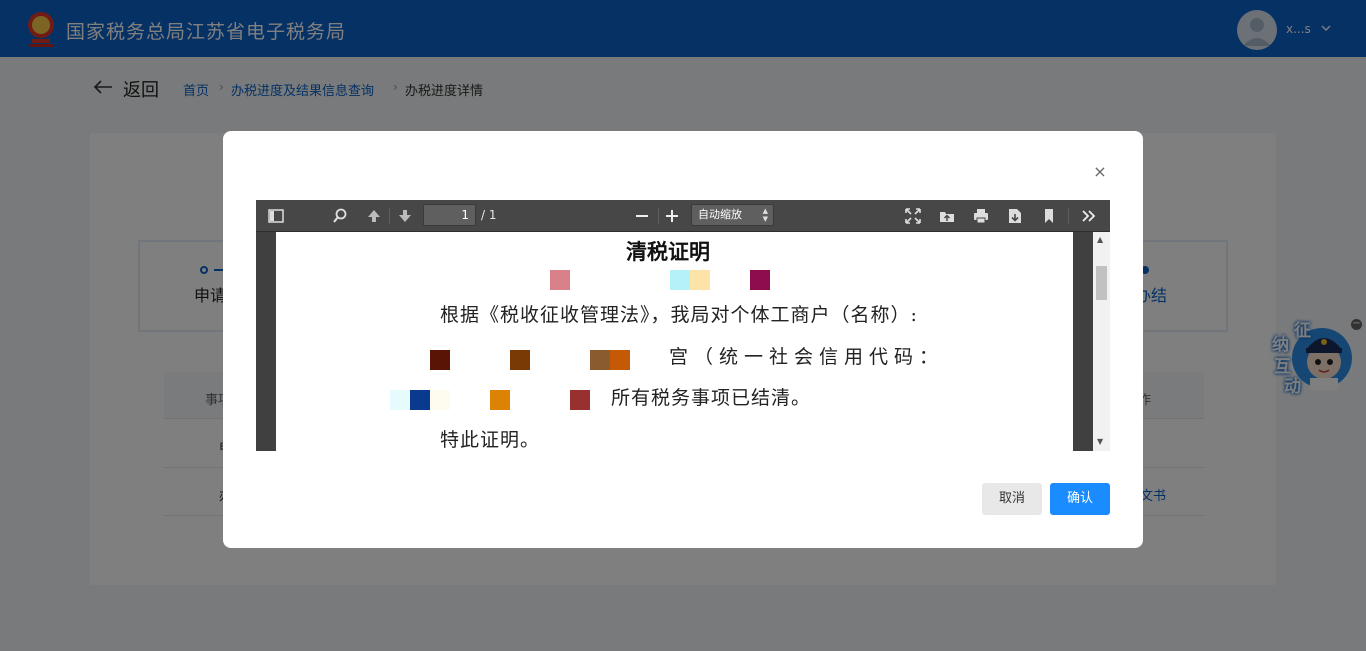 This screenshot has width=1366, height=651. What do you see at coordinates (720, 214) in the screenshot?
I see `zoom-value: 自动缩放` at bounding box center [720, 214].